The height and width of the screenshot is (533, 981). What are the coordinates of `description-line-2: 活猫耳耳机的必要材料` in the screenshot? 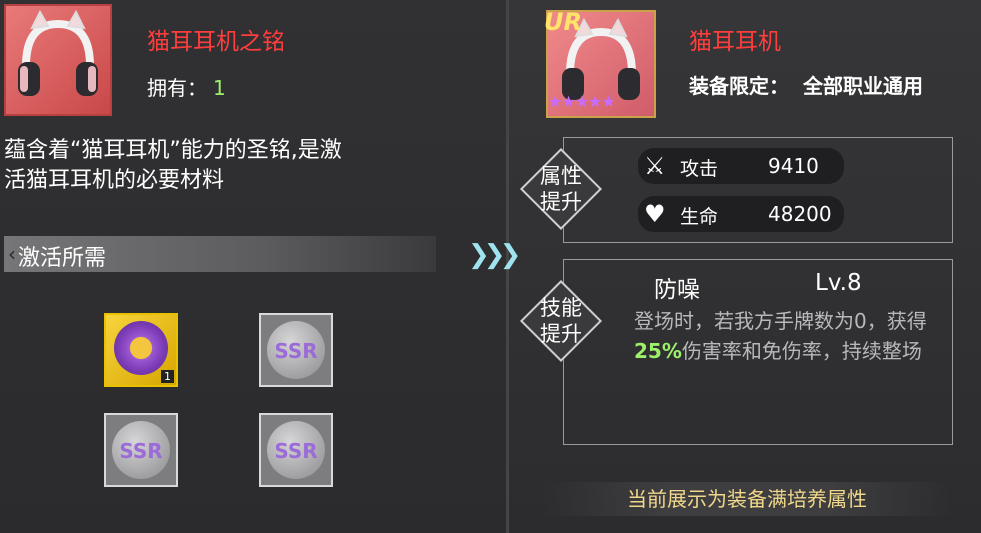 It's located at (114, 180).